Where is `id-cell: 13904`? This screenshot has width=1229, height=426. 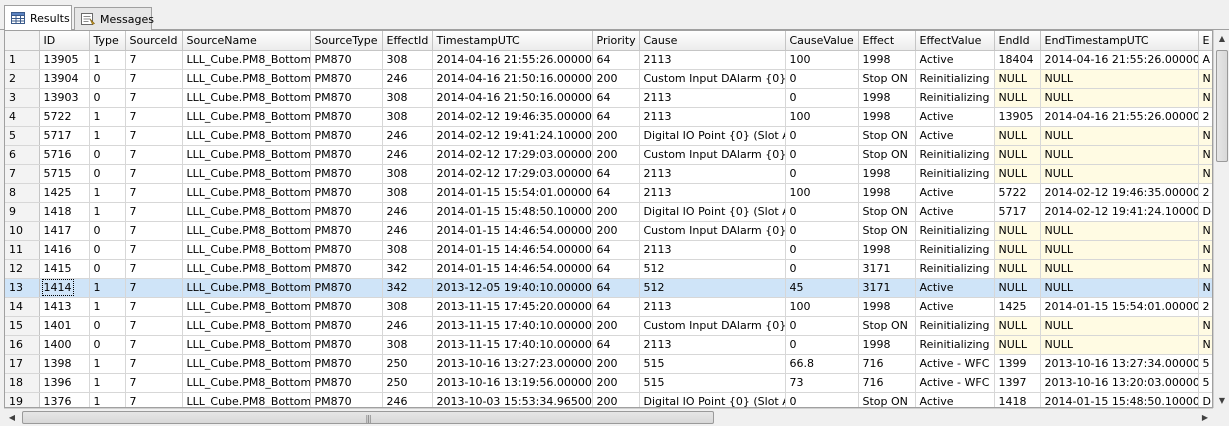
id-cell: 13904 is located at coordinates (64, 79).